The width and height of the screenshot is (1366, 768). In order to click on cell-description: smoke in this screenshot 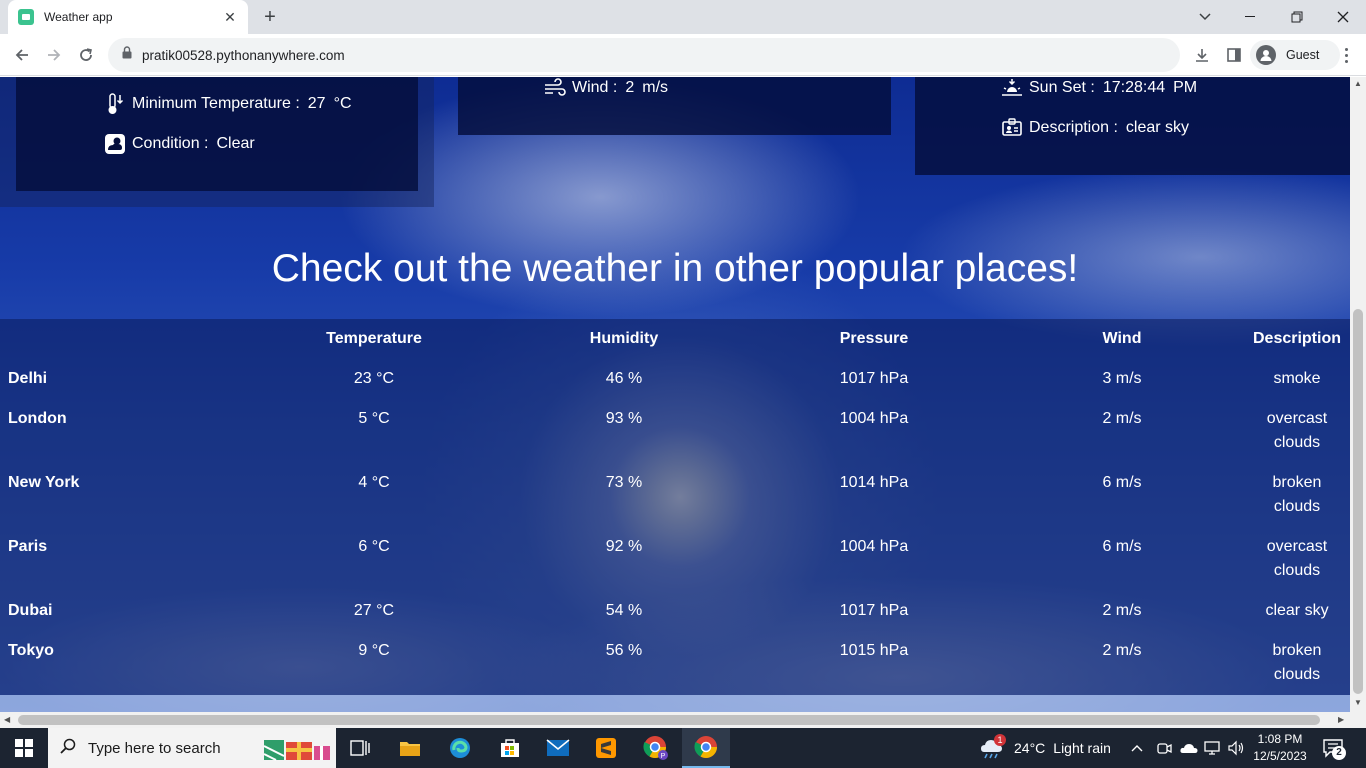, I will do `click(1297, 378)`.